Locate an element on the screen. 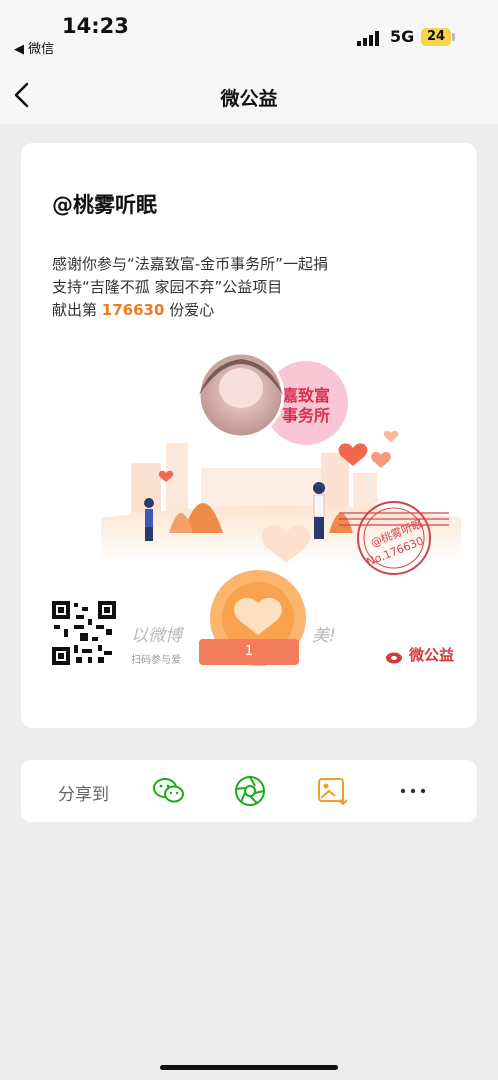 Image resolution: width=498 pixels, height=1080 pixels. battery-cap is located at coordinates (453, 37).